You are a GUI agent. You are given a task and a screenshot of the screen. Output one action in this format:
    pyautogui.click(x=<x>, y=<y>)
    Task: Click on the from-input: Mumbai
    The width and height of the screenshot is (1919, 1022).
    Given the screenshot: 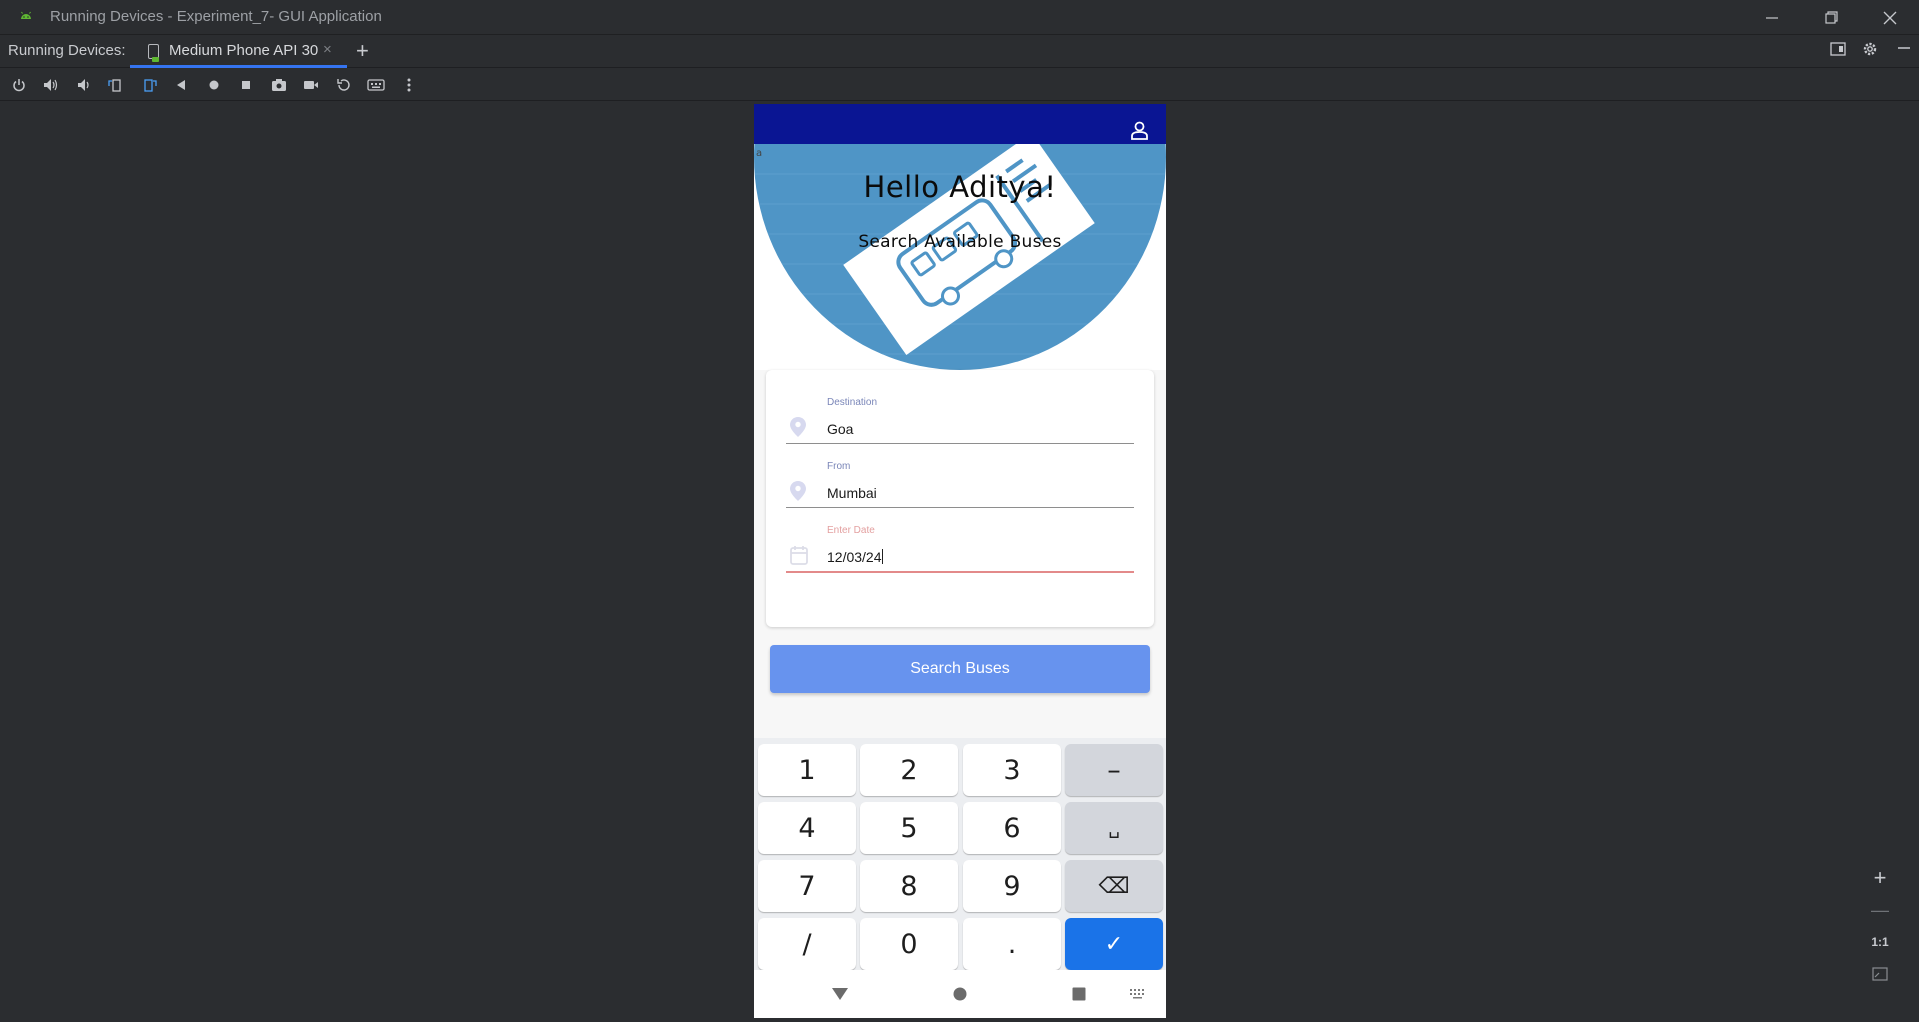 What is the action you would take?
    pyautogui.click(x=852, y=493)
    